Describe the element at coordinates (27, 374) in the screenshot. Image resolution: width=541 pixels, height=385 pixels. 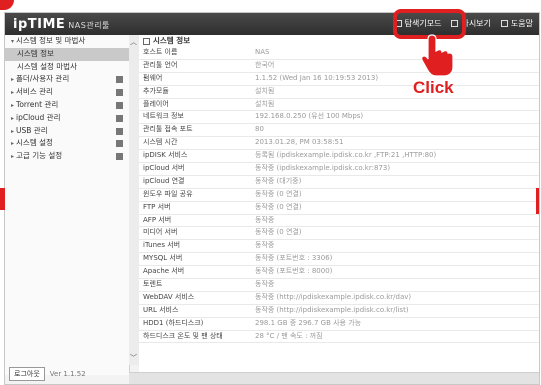
I see `logout-button: 로그아웃` at that location.